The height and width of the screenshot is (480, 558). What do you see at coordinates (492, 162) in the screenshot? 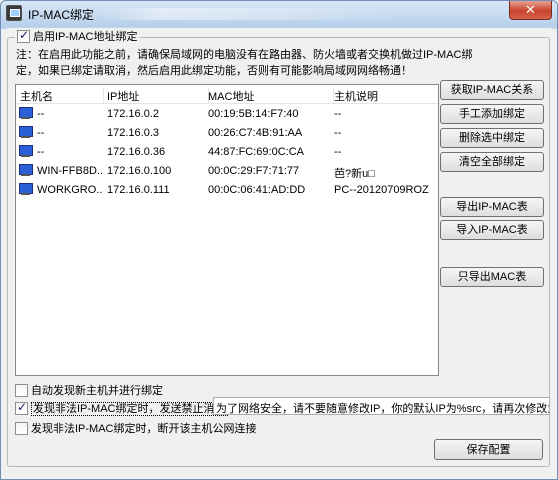
I see `clear-all-button: 清空全部绑定` at bounding box center [492, 162].